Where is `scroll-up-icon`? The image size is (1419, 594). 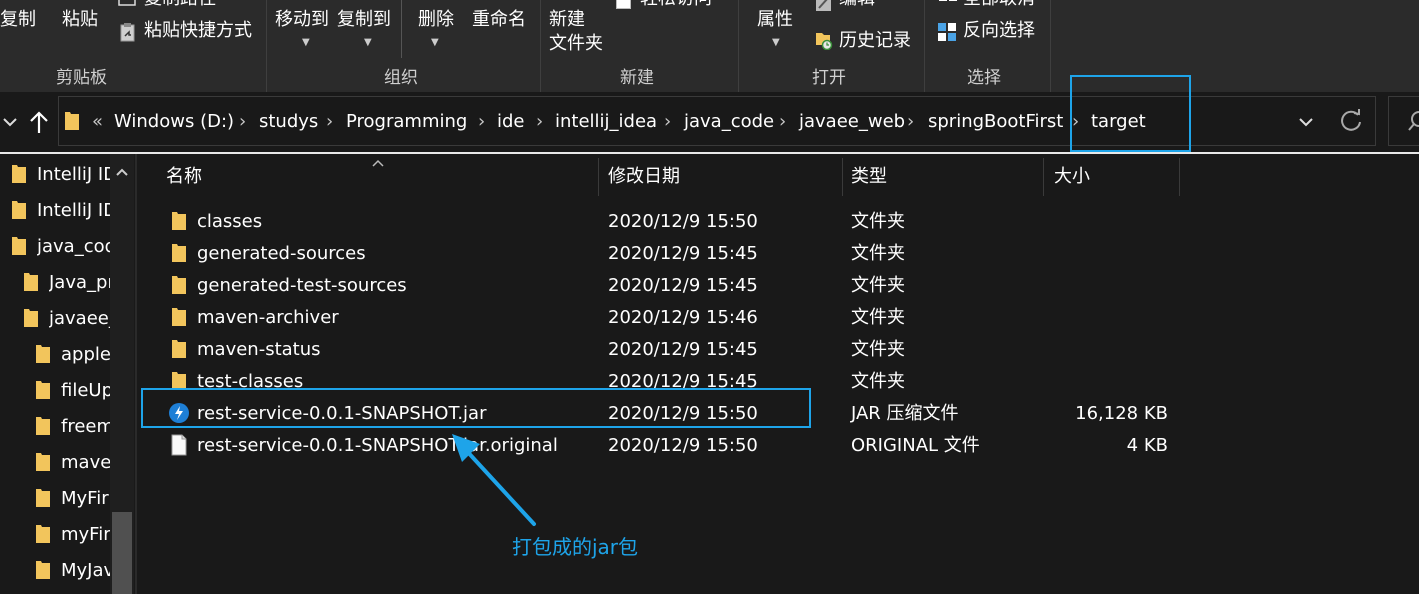 scroll-up-icon is located at coordinates (122, 171).